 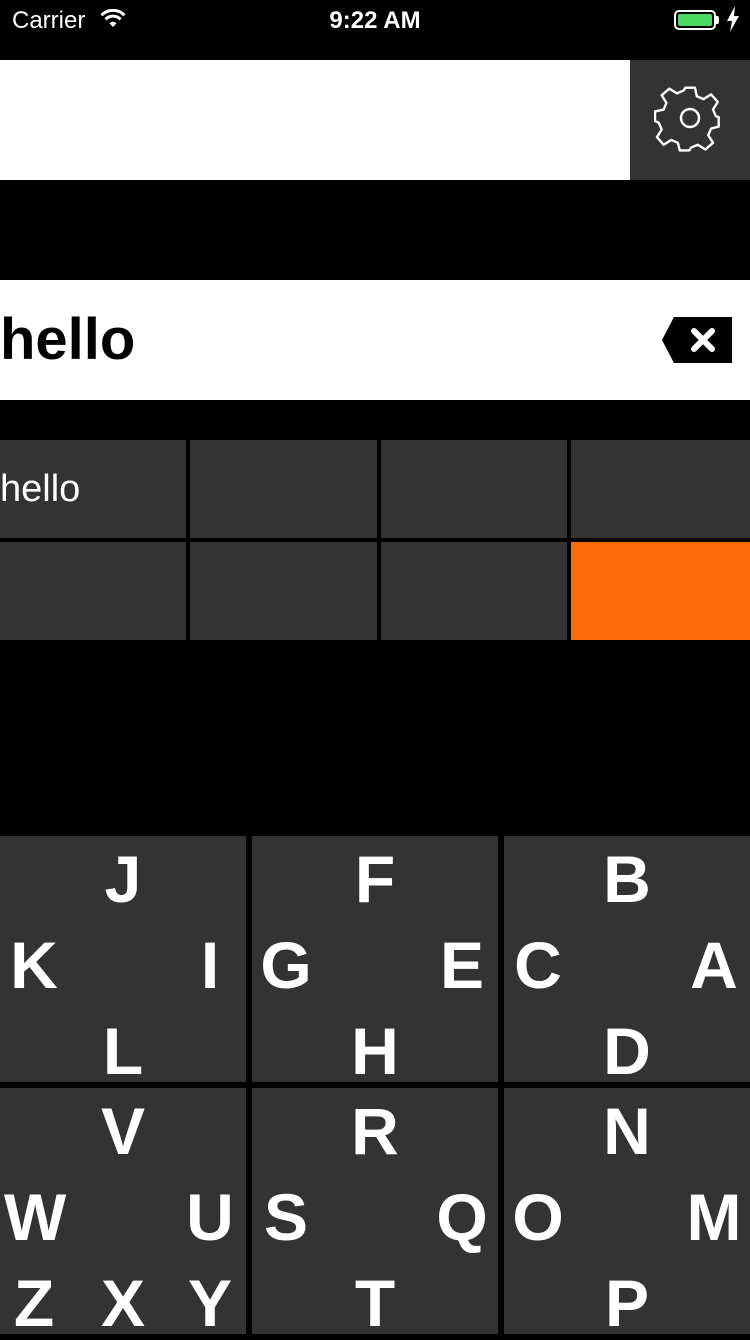 What do you see at coordinates (375, 340) in the screenshot?
I see `compose-field: hello` at bounding box center [375, 340].